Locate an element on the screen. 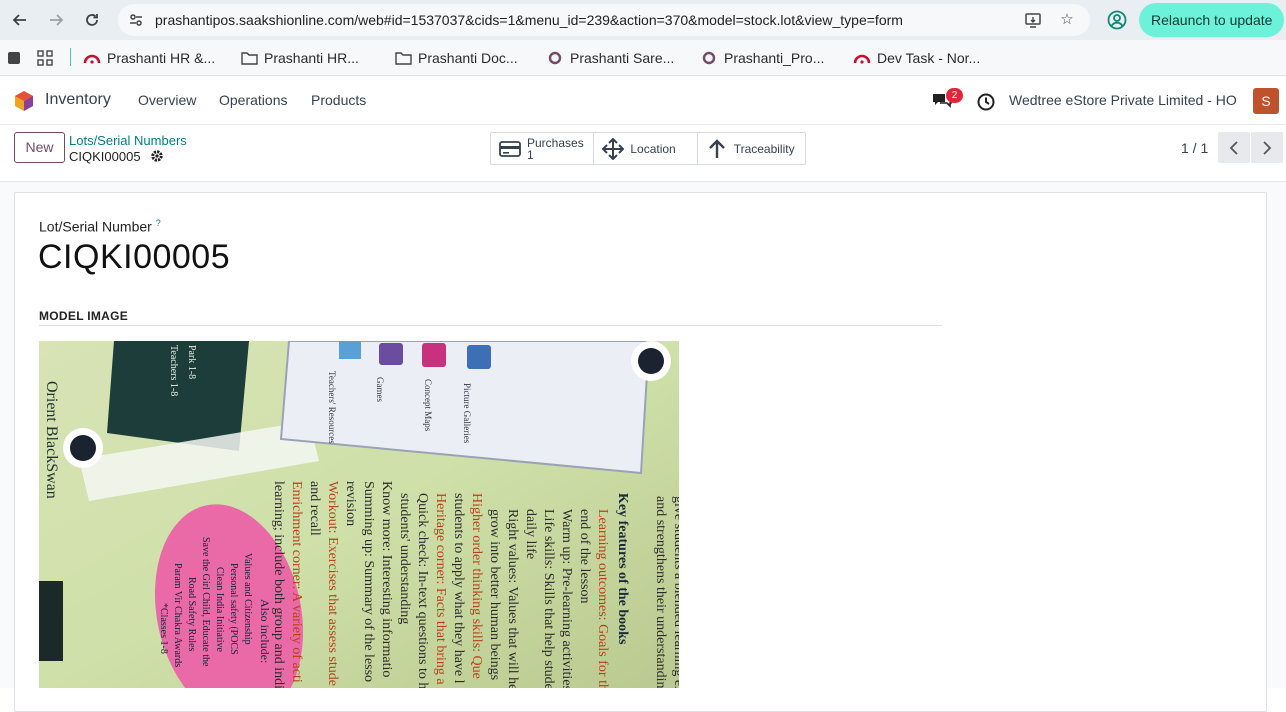 This screenshot has height=712, width=1286. image-line: Workout: Exercises that assess stude is located at coordinates (332, 583).